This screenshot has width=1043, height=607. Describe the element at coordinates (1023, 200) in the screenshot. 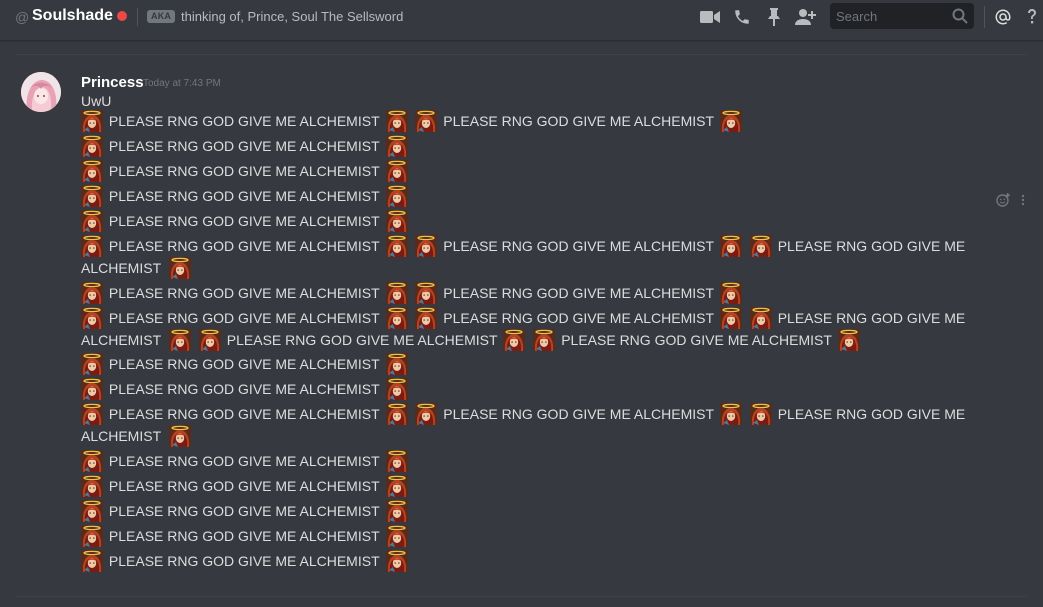

I see `more-options-icon` at that location.